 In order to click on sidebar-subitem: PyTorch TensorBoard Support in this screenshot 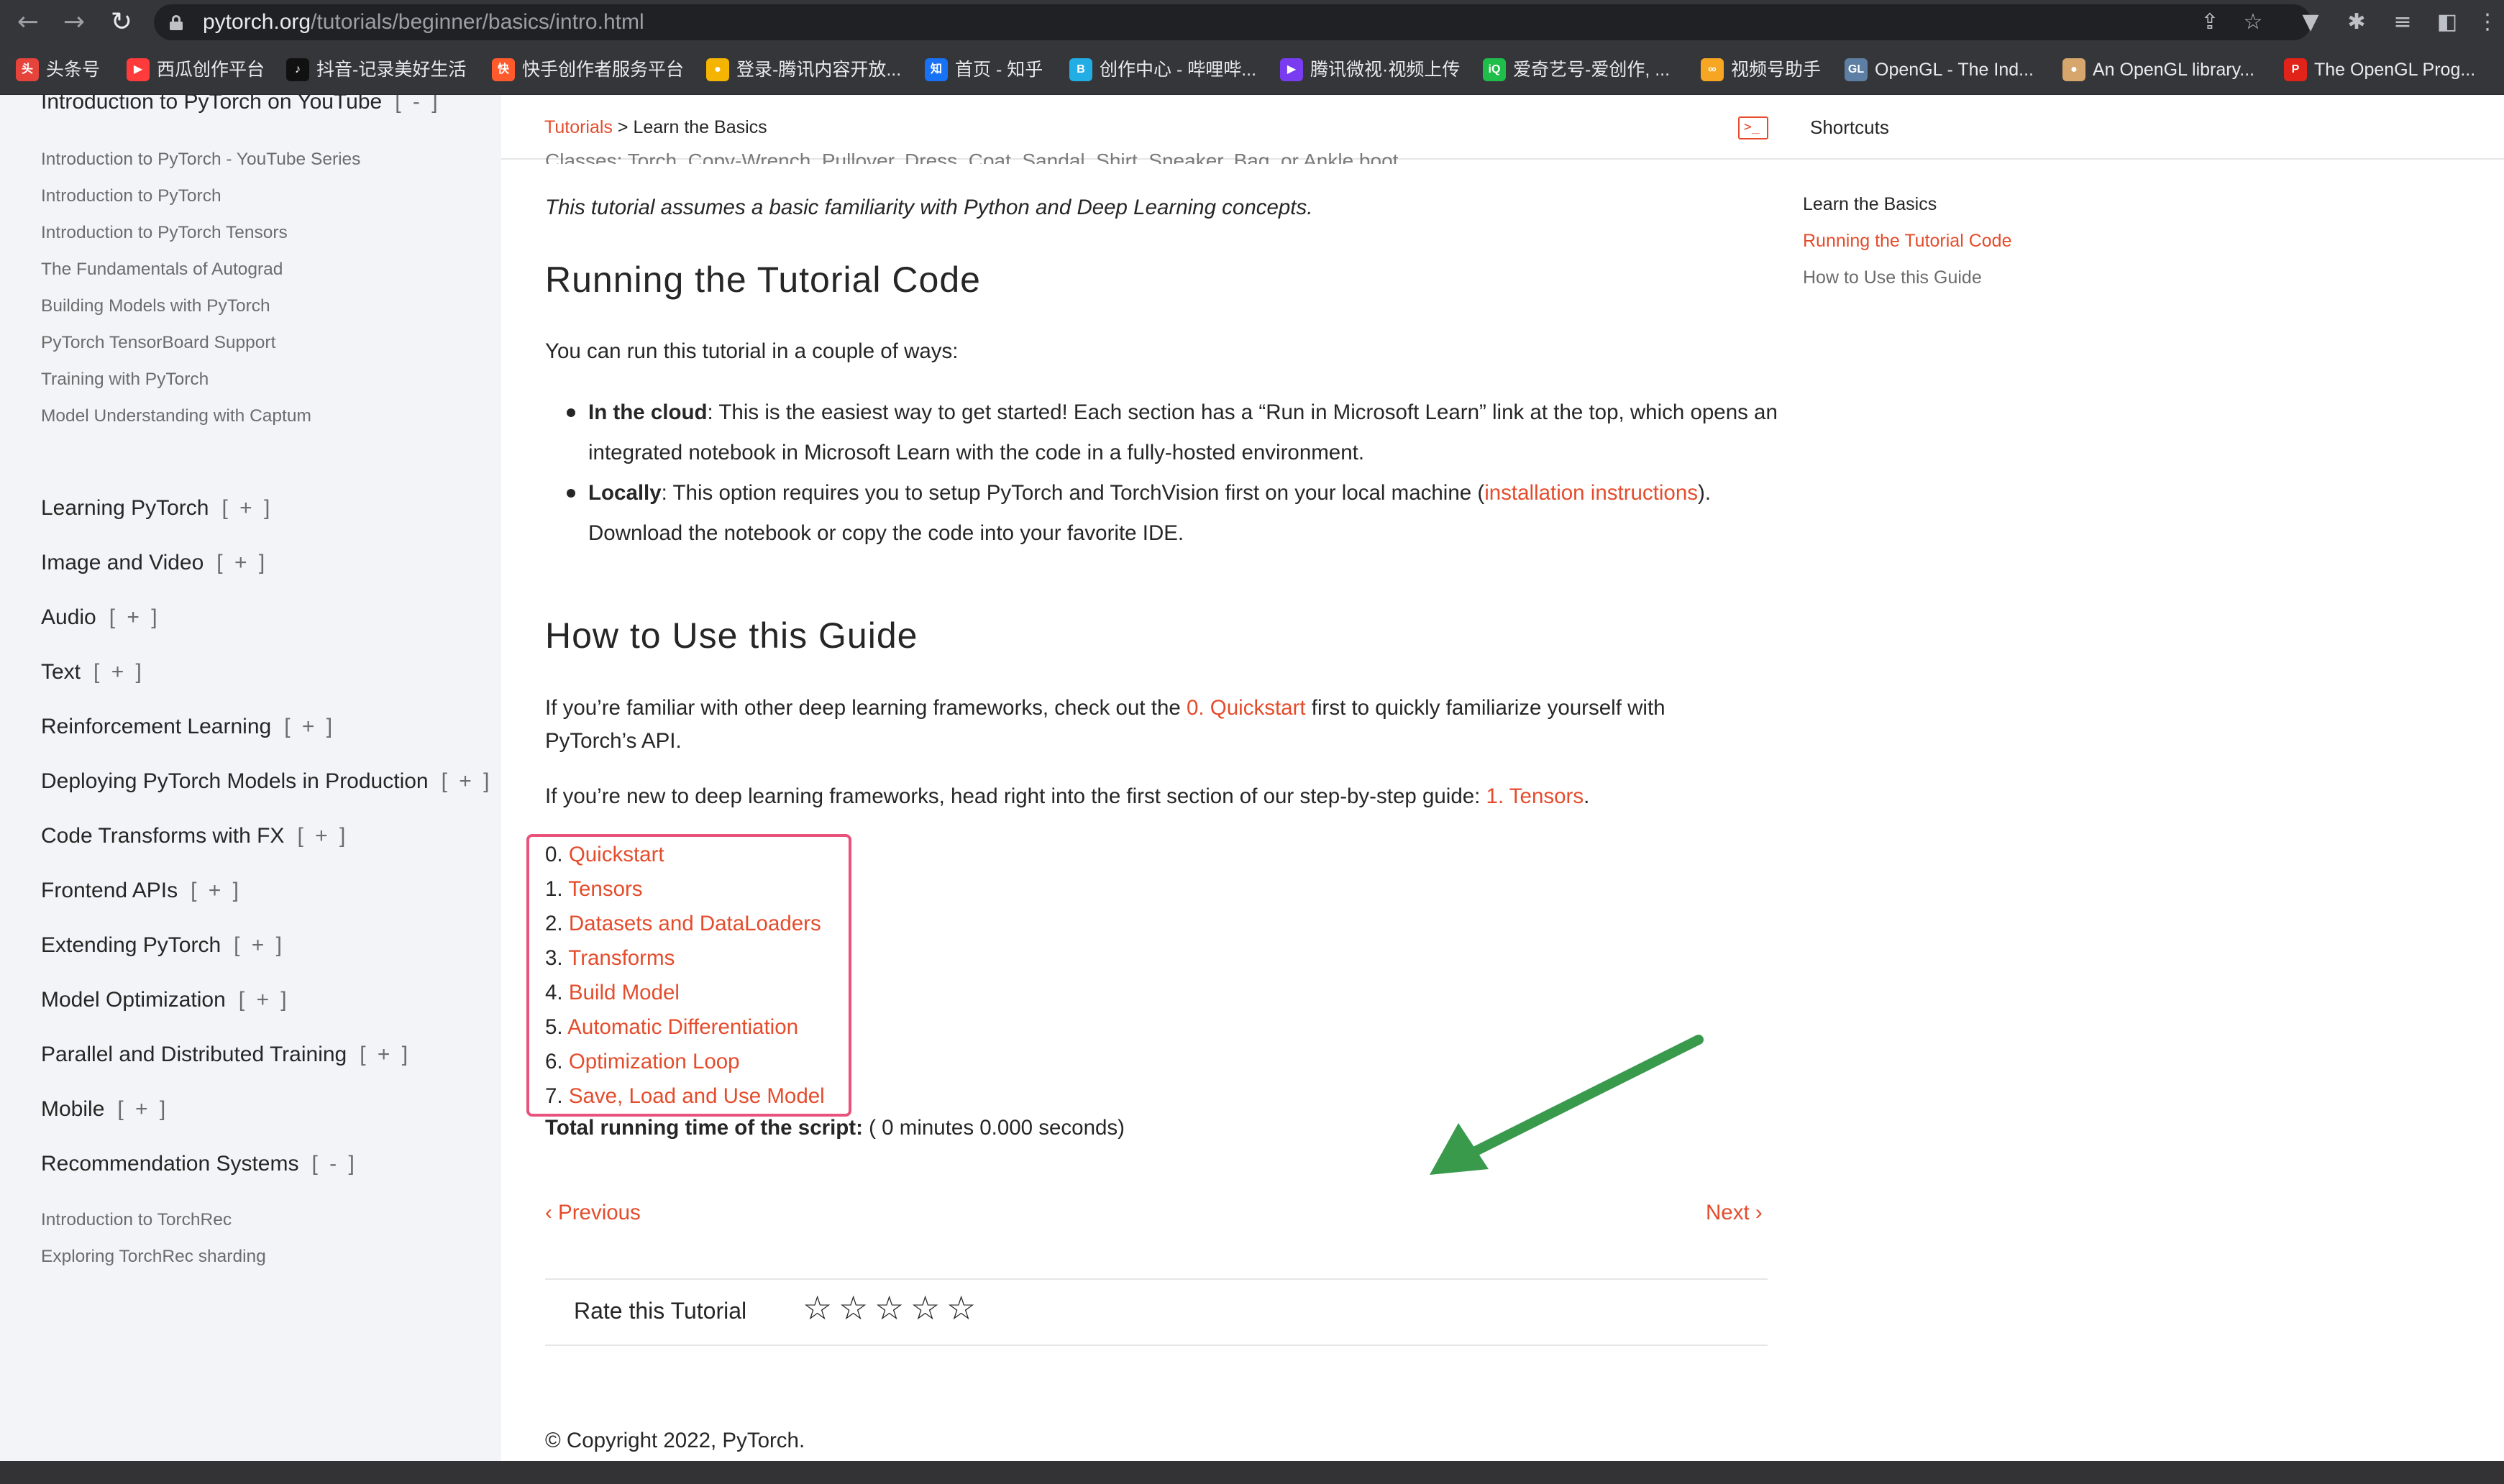, I will do `click(158, 343)`.